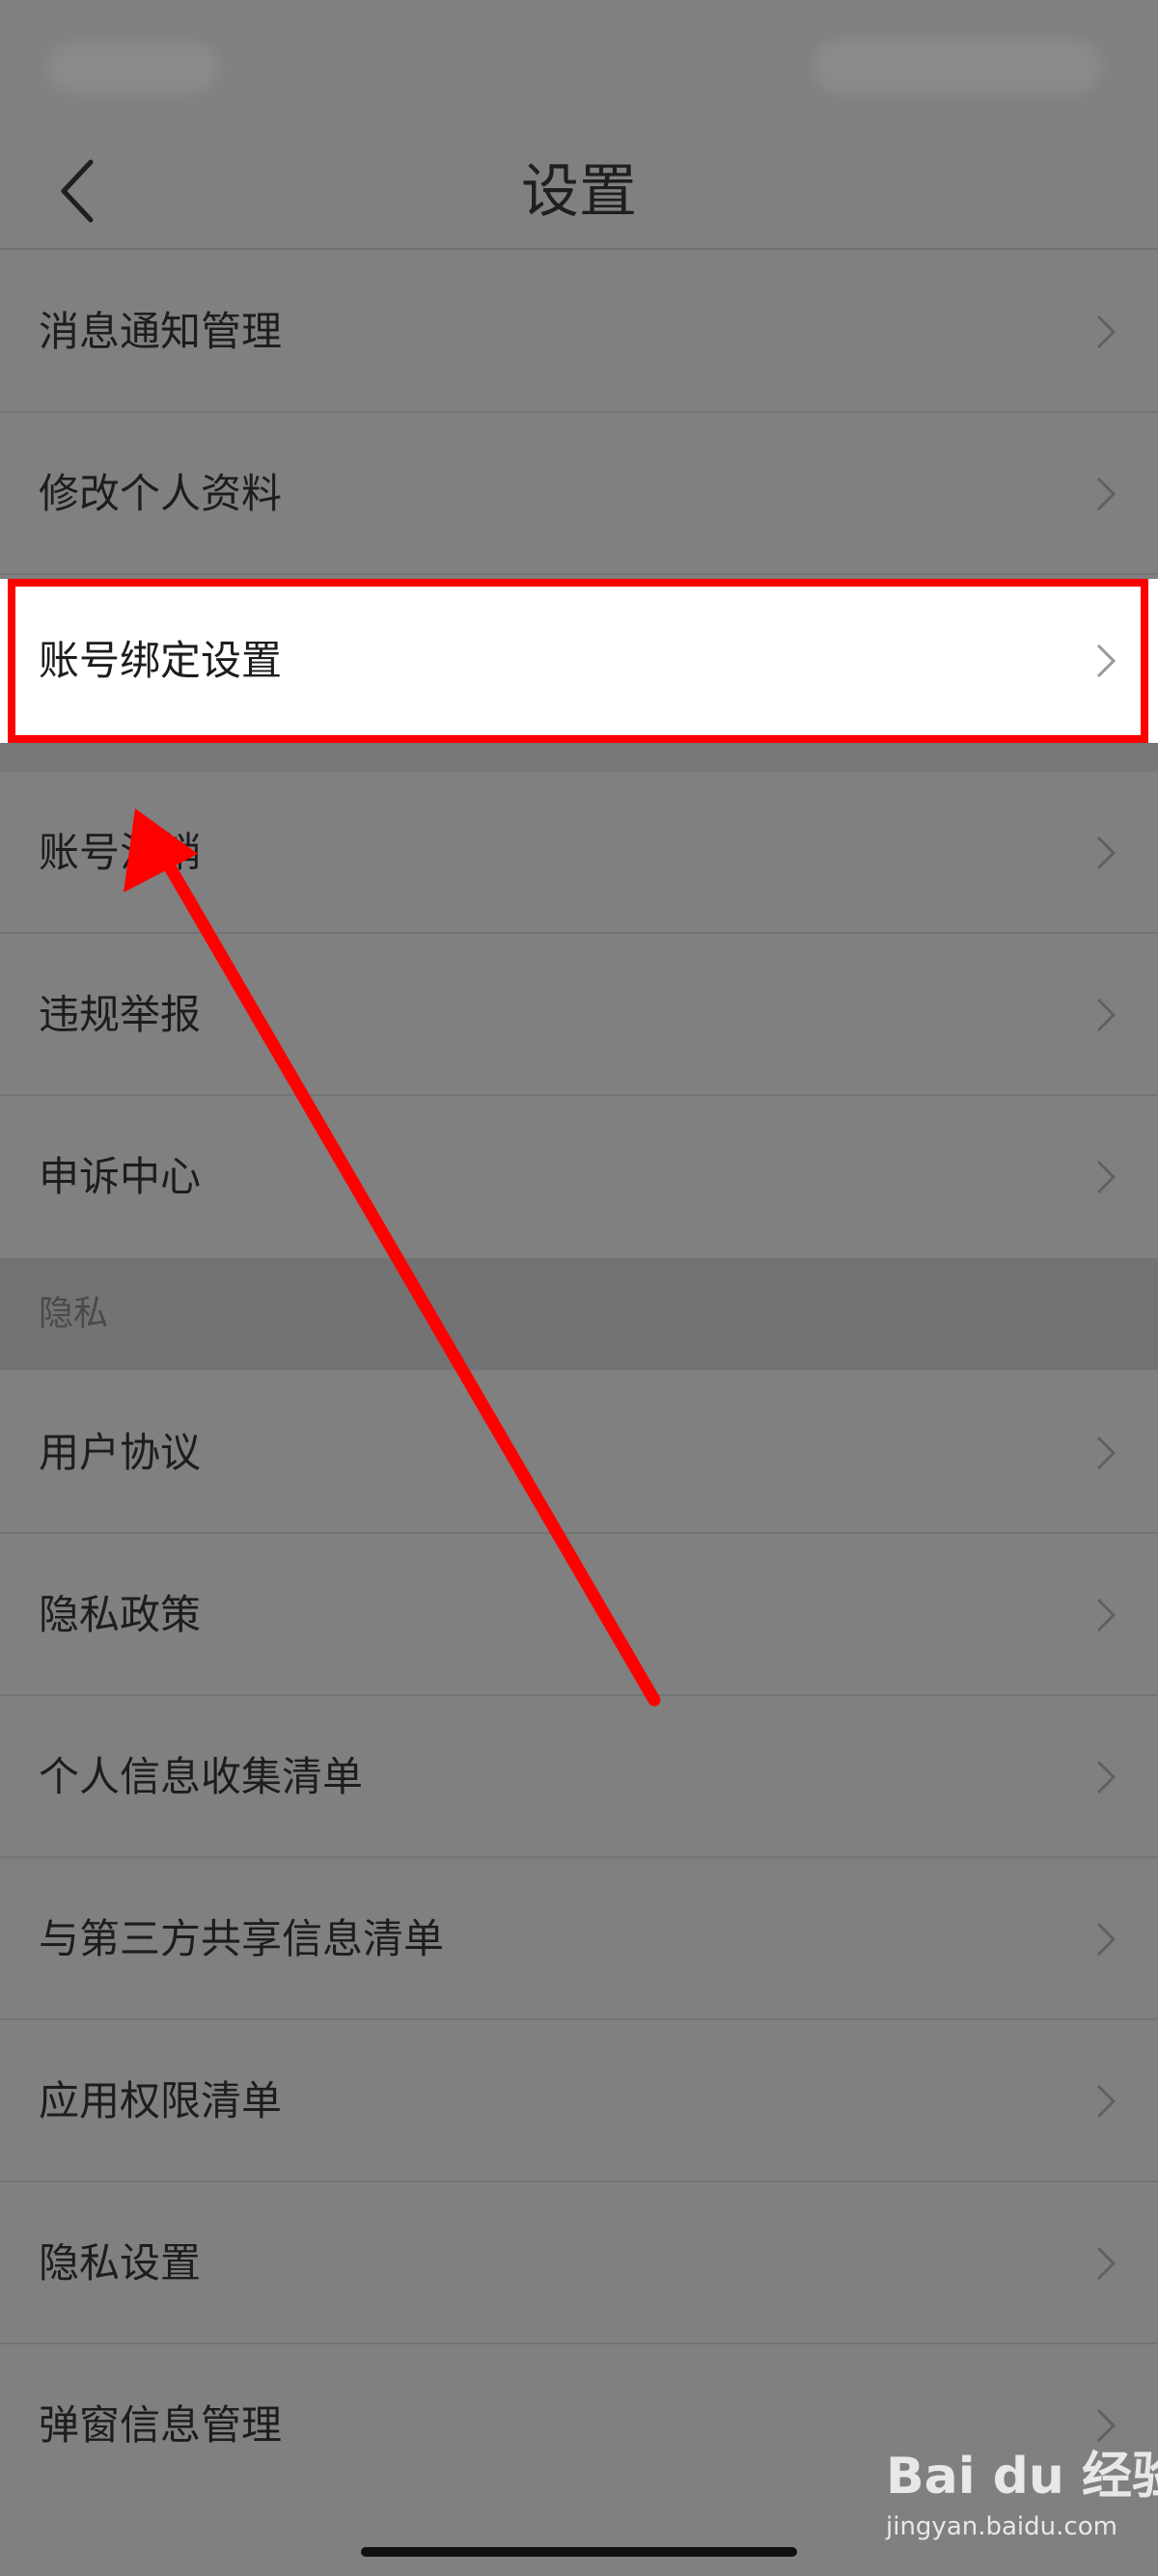 The height and width of the screenshot is (2576, 1158). Describe the element at coordinates (579, 2263) in the screenshot. I see `privacy-item-privacy-settings: 隐私设置` at that location.